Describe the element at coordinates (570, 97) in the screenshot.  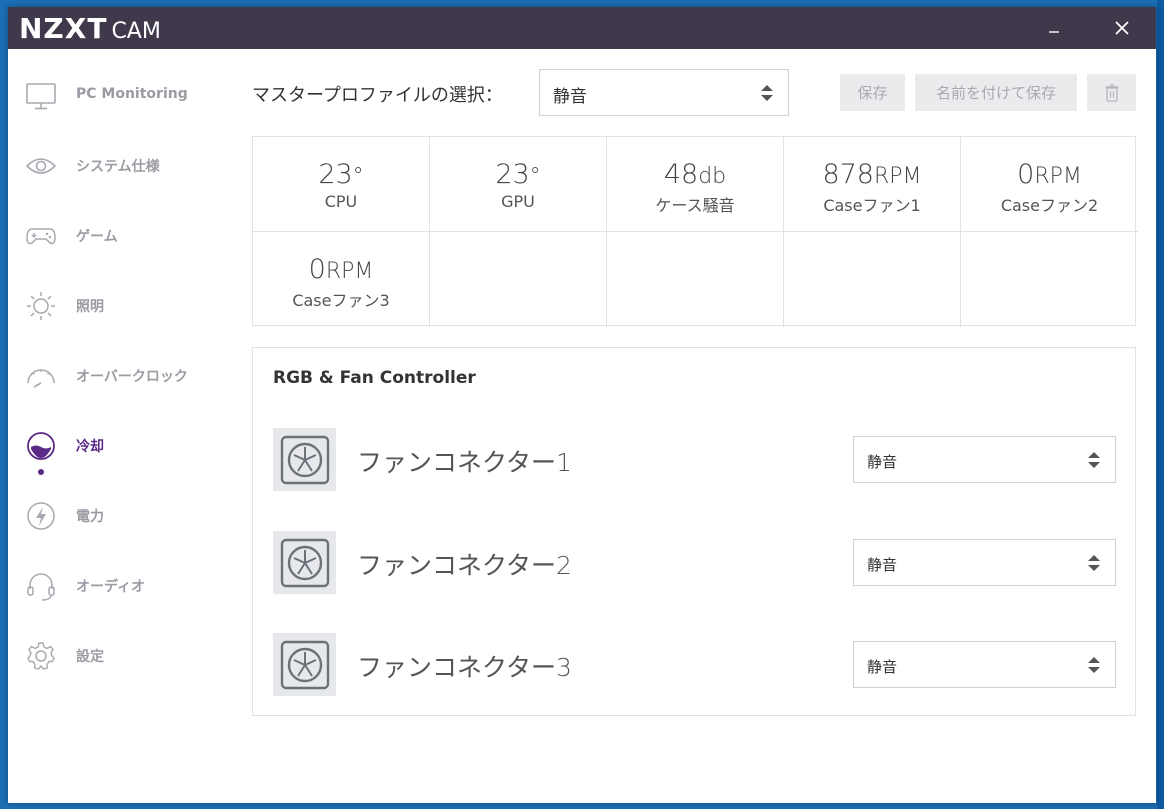
I see `master-profile-value: 静音` at that location.